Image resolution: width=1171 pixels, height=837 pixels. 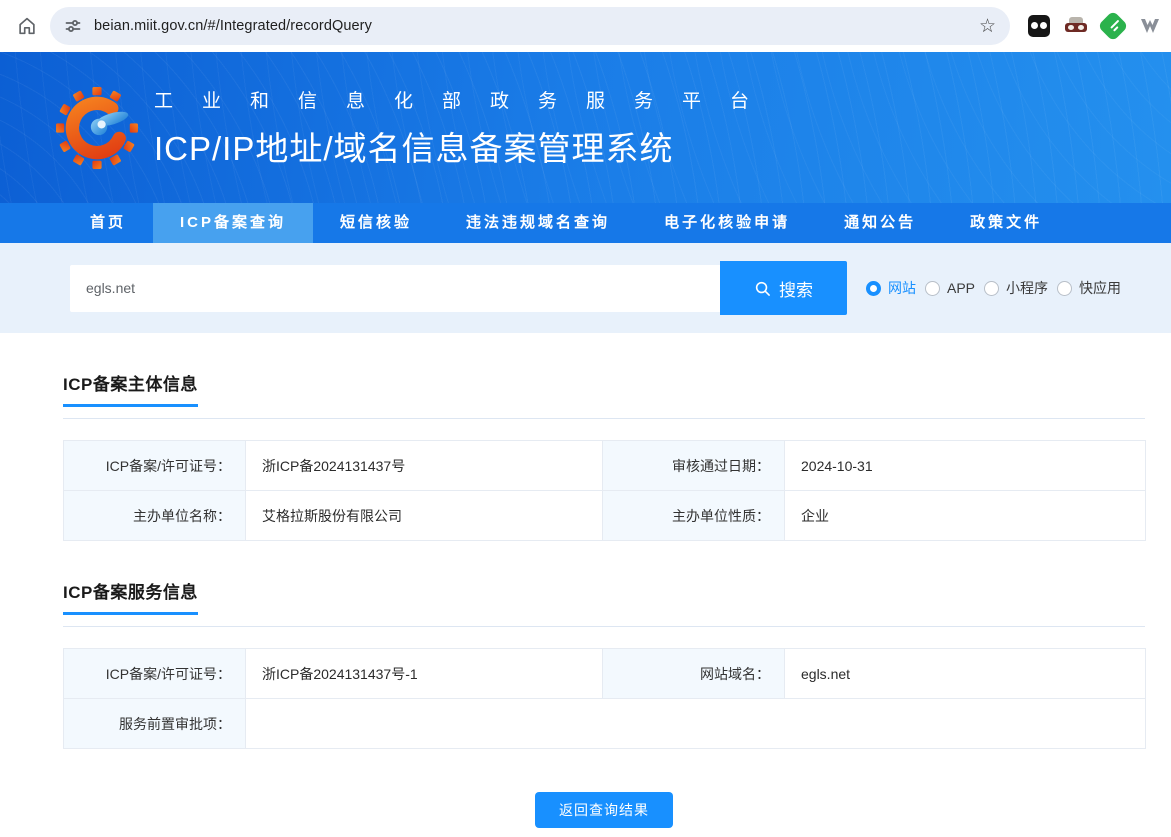 I want to click on radio-mini-program: 小程序, so click(x=1016, y=288).